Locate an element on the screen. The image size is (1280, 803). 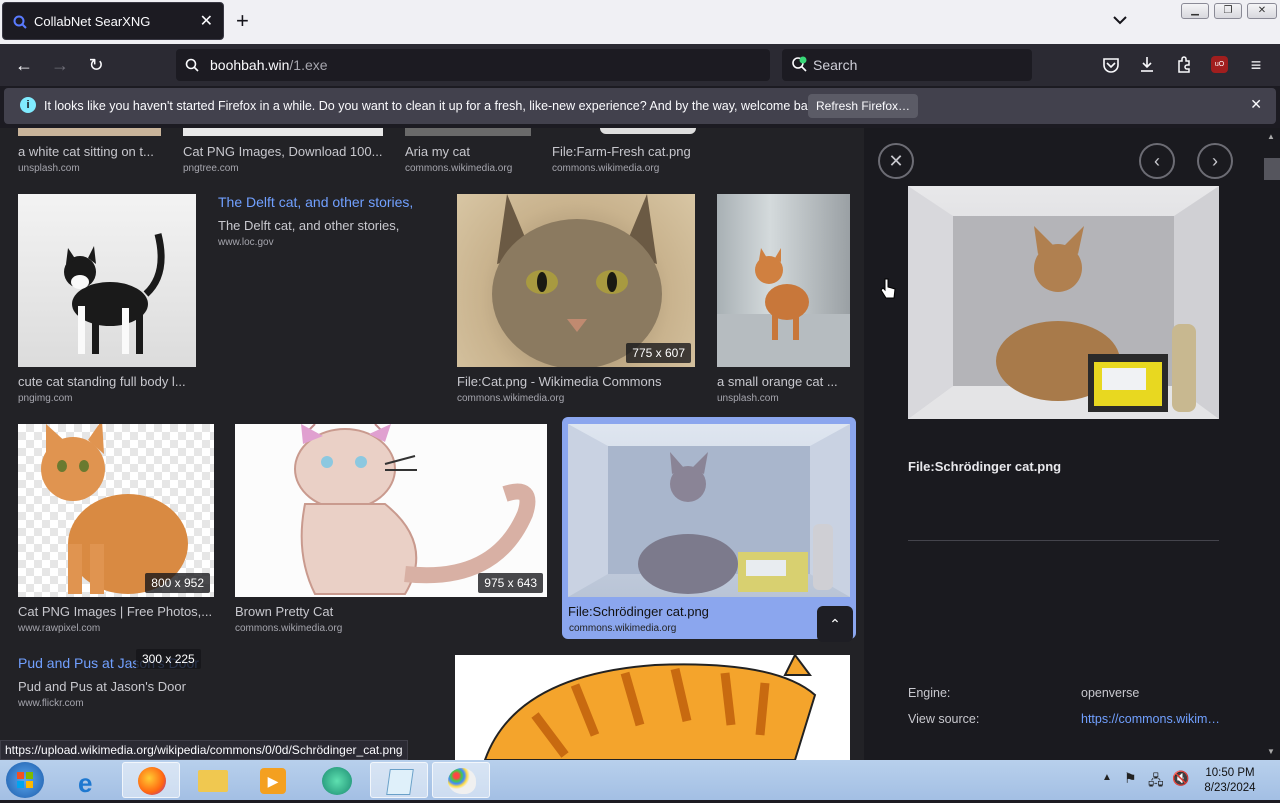
scrollbar-thumb is located at coordinates (1272, 169).